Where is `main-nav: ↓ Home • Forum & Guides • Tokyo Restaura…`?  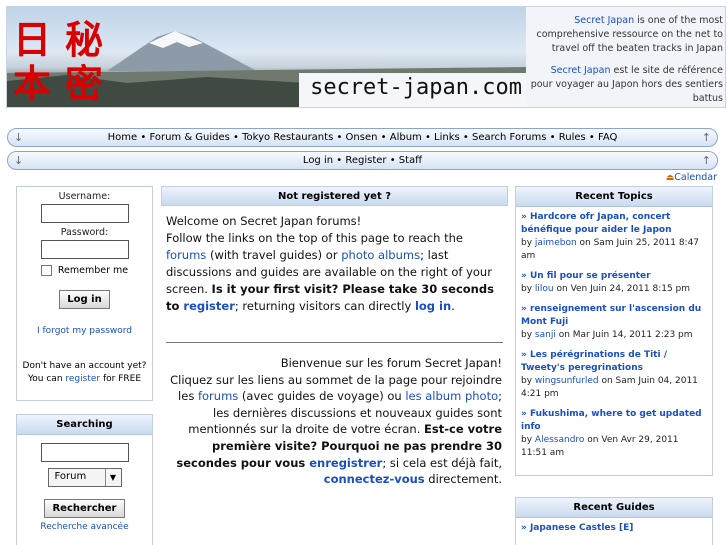 main-nav: ↓ Home • Forum & Guides • Tokyo Restaura… is located at coordinates (362, 137).